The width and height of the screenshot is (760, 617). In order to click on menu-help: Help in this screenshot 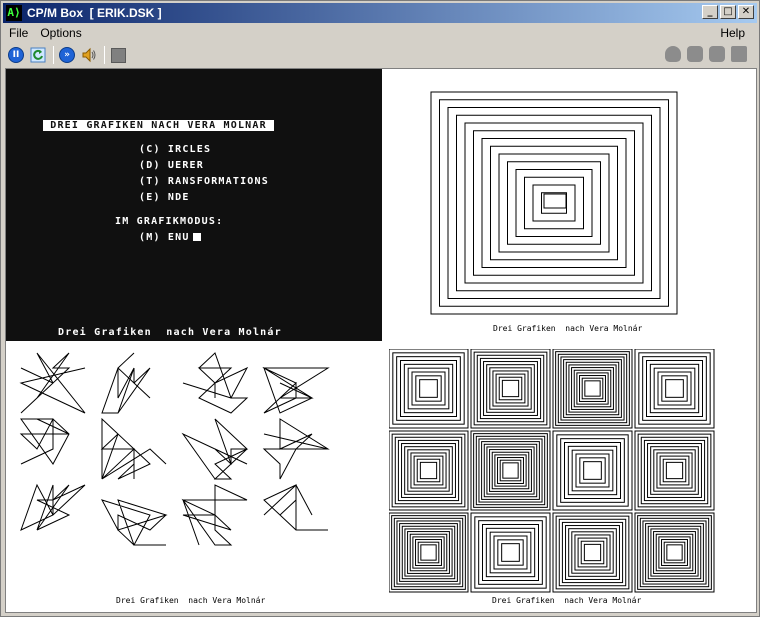, I will do `click(732, 33)`.